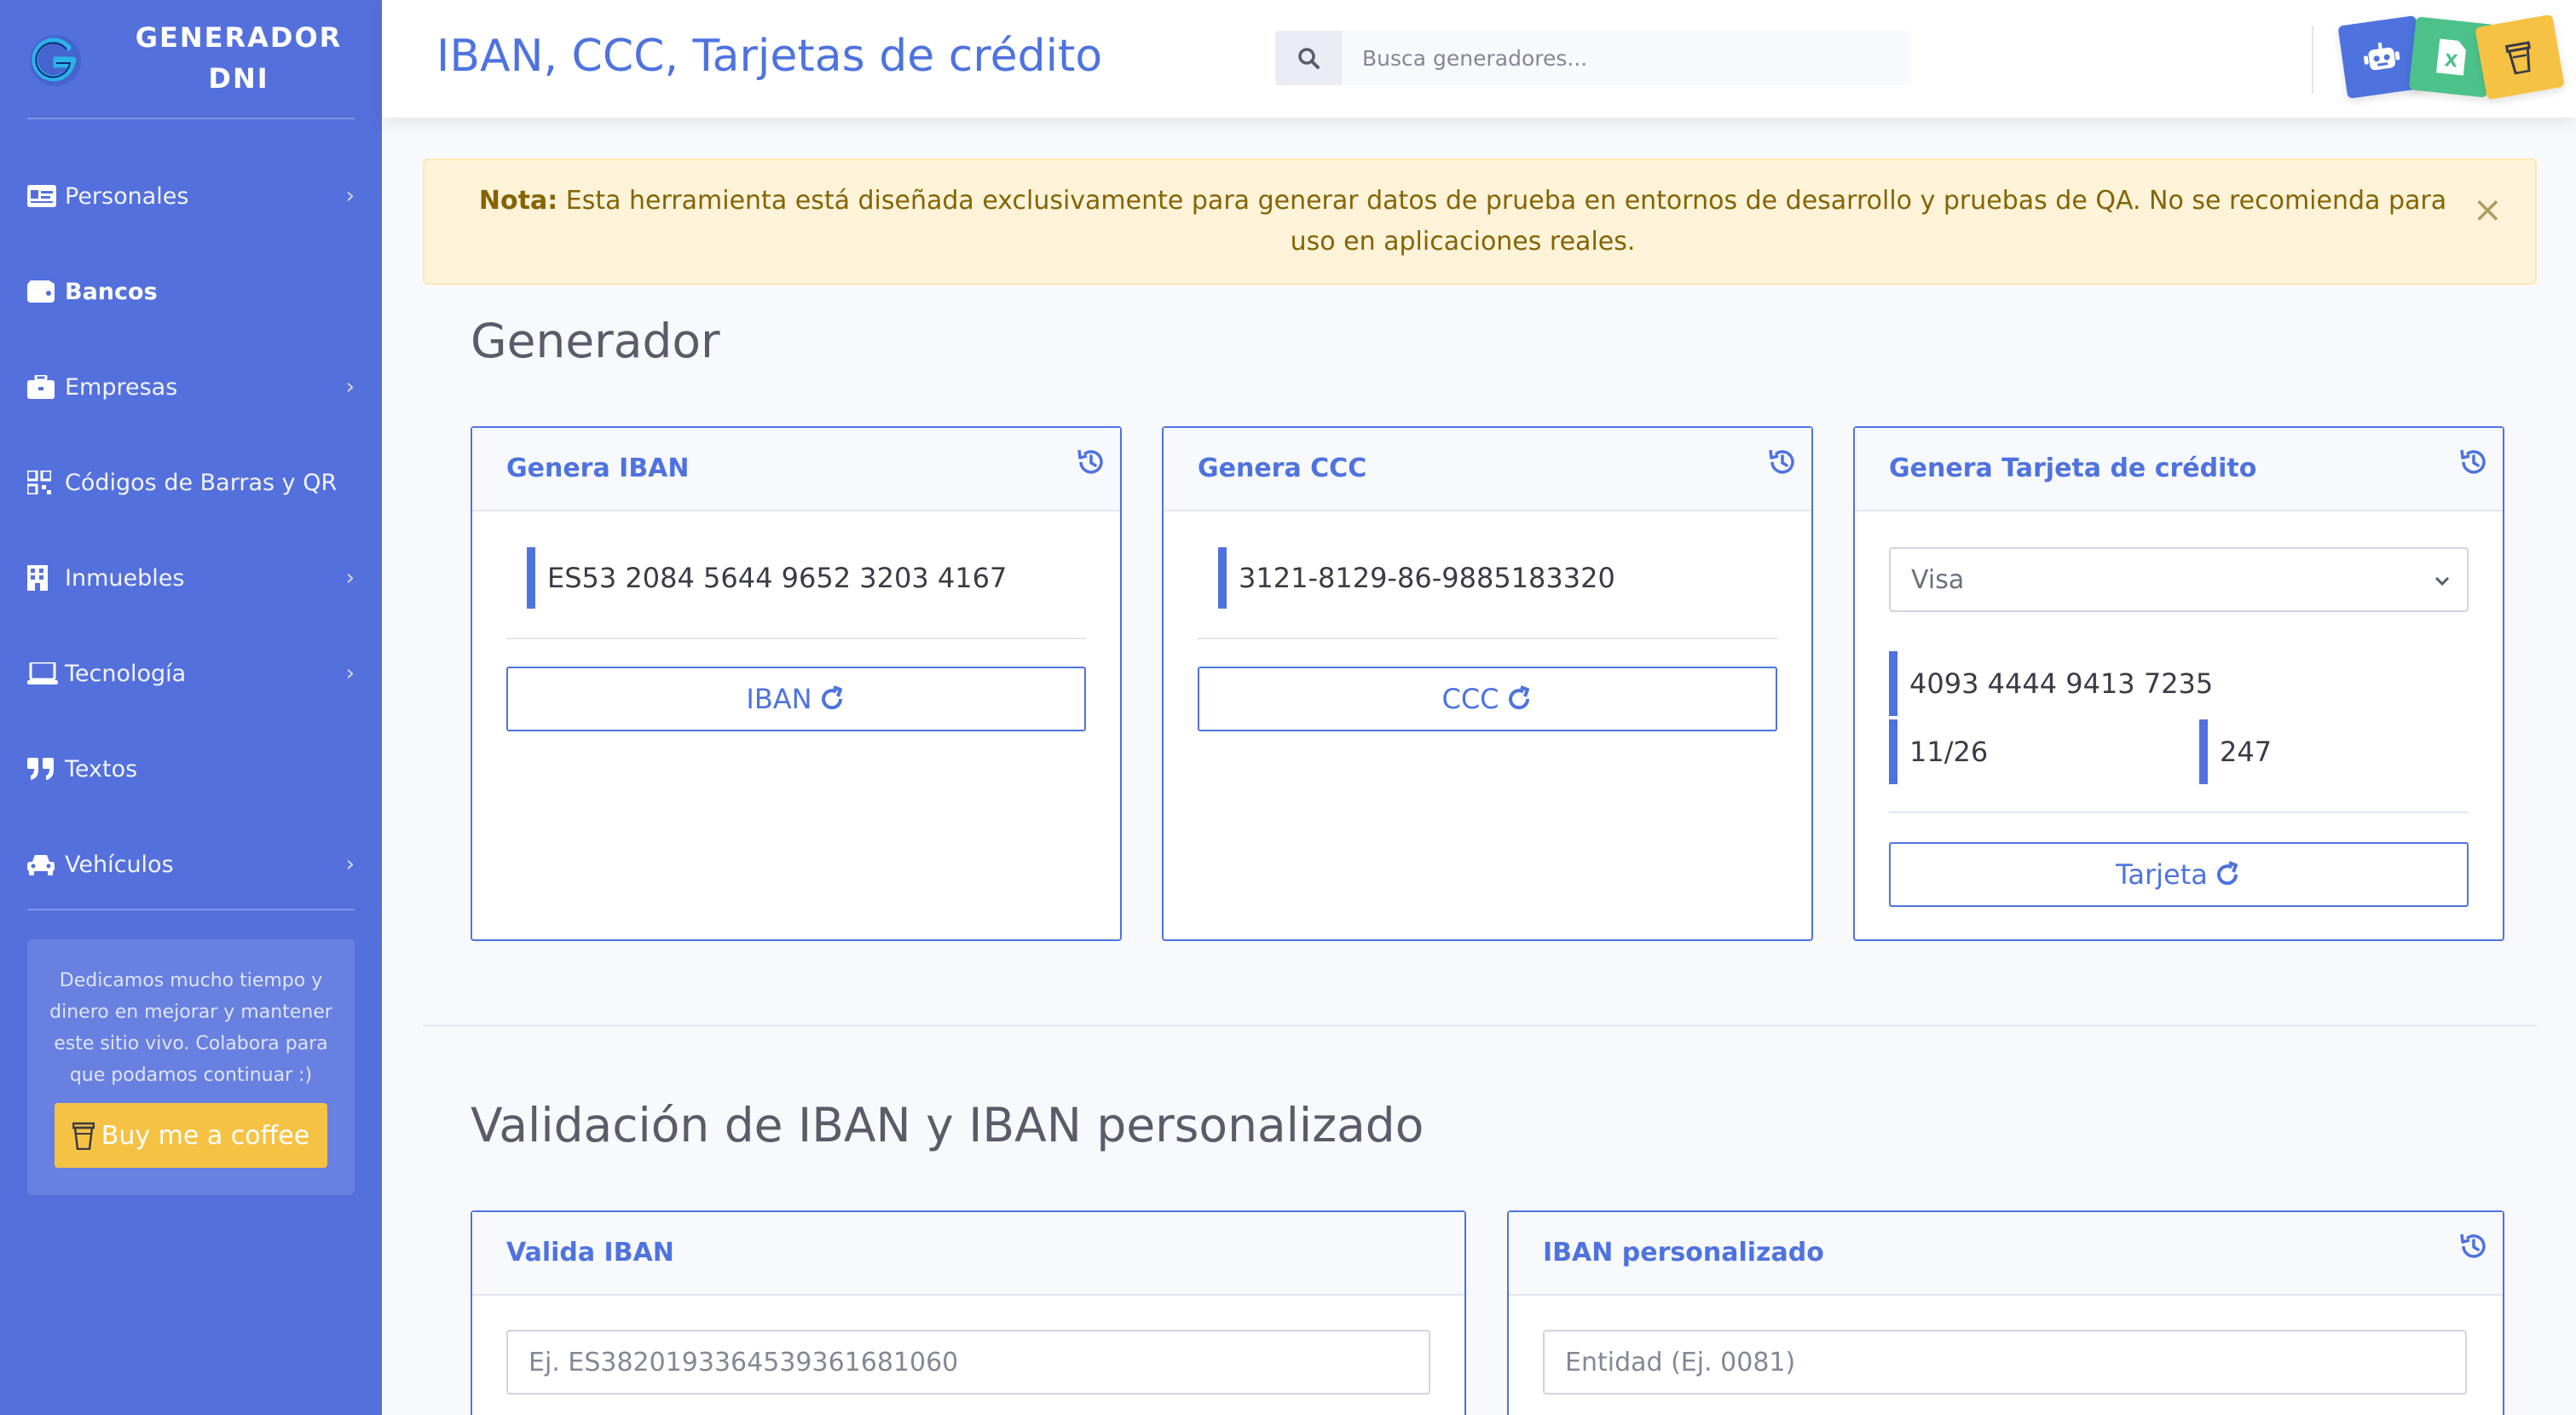 This screenshot has height=1415, width=2576. I want to click on search-icon, so click(1309, 58).